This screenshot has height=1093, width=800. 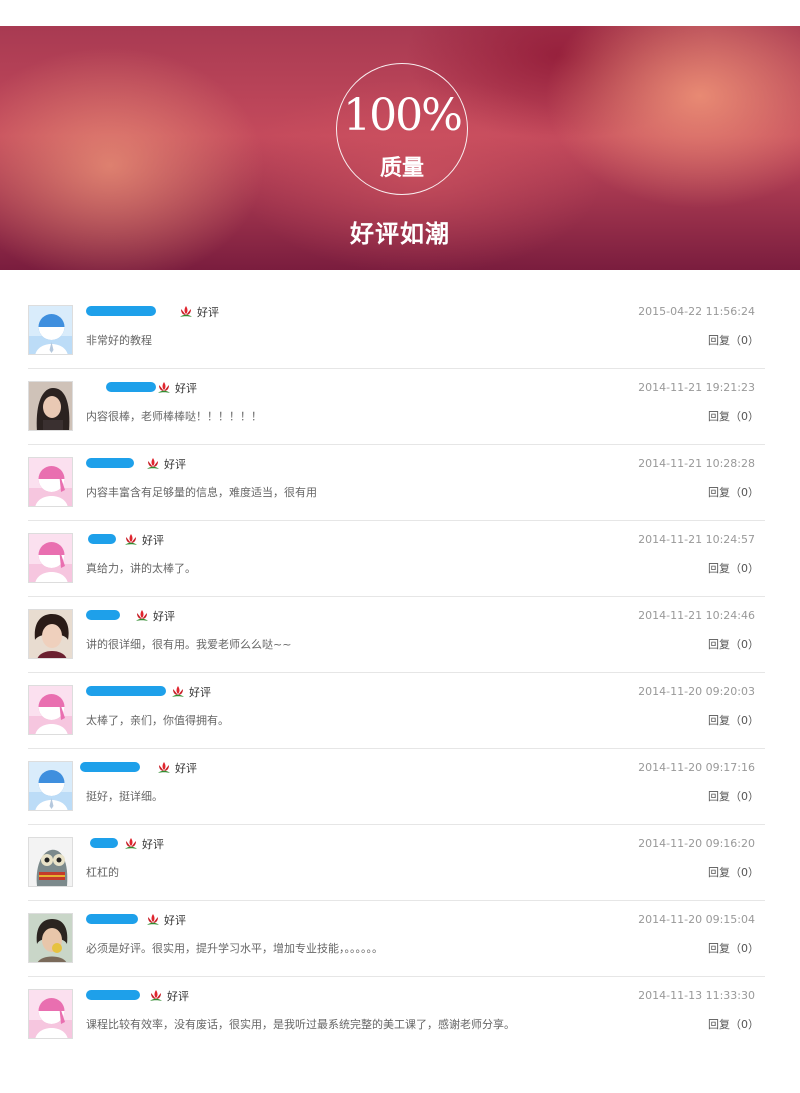 What do you see at coordinates (157, 720) in the screenshot?
I see `review-comment: 太棒了，亲们，你值得拥有。` at bounding box center [157, 720].